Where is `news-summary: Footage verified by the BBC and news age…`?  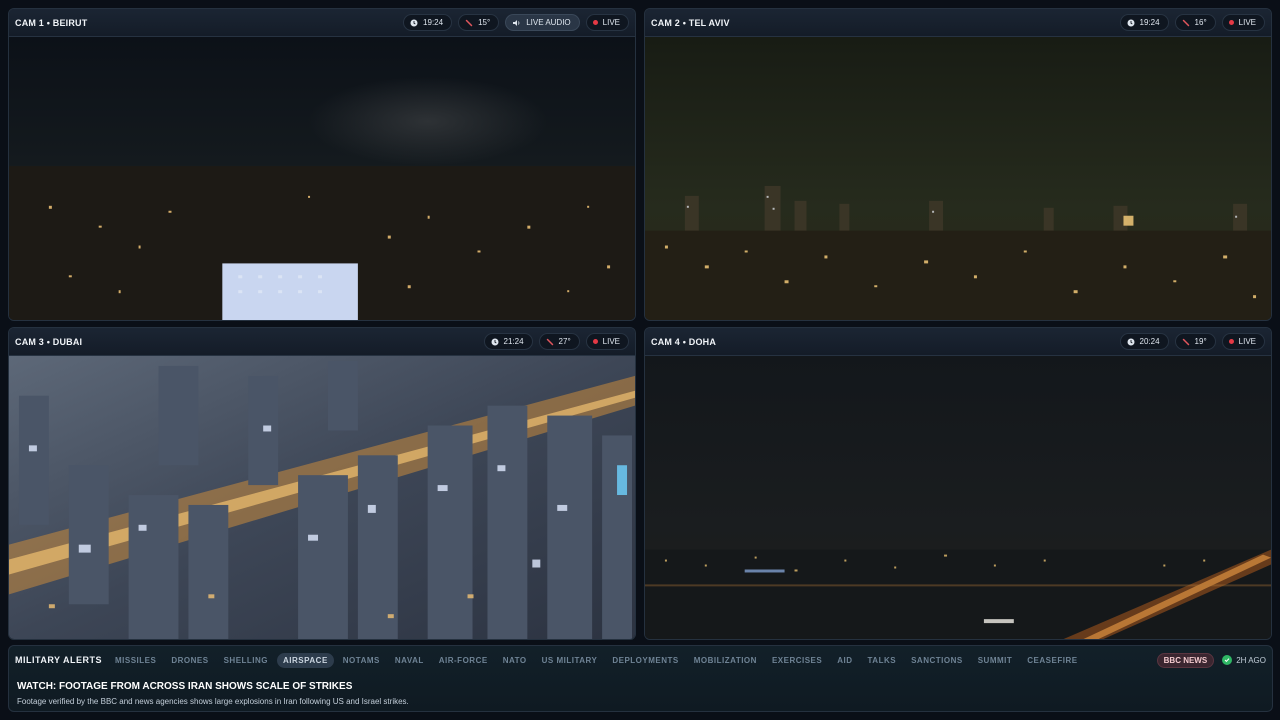 news-summary: Footage verified by the BBC and news age… is located at coordinates (213, 701).